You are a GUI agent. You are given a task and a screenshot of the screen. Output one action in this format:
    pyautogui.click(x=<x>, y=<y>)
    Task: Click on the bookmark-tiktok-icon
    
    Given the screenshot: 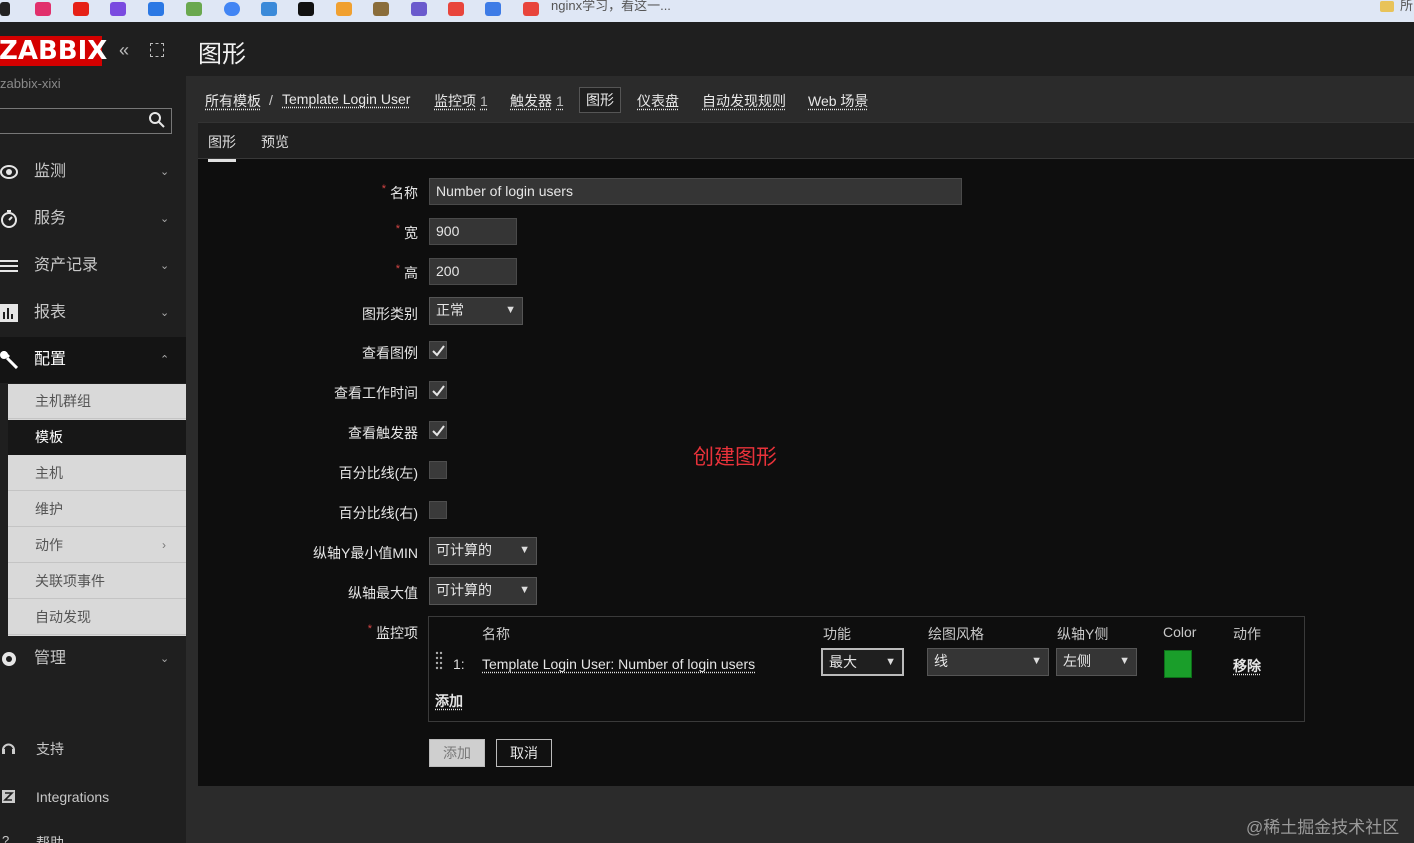 What is the action you would take?
    pyautogui.click(x=306, y=9)
    